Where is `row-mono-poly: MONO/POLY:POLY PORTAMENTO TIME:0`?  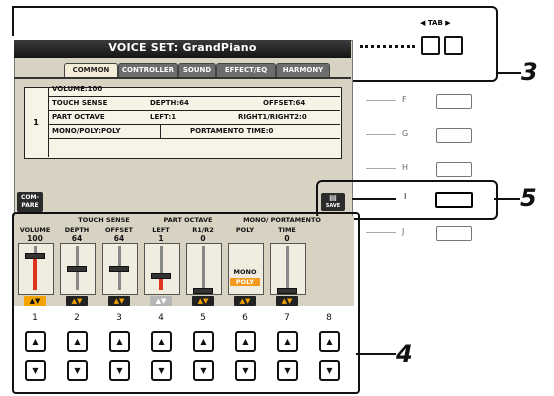 row-mono-poly: MONO/POLY:POLY PORTAMENTO TIME:0 is located at coordinates (194, 132).